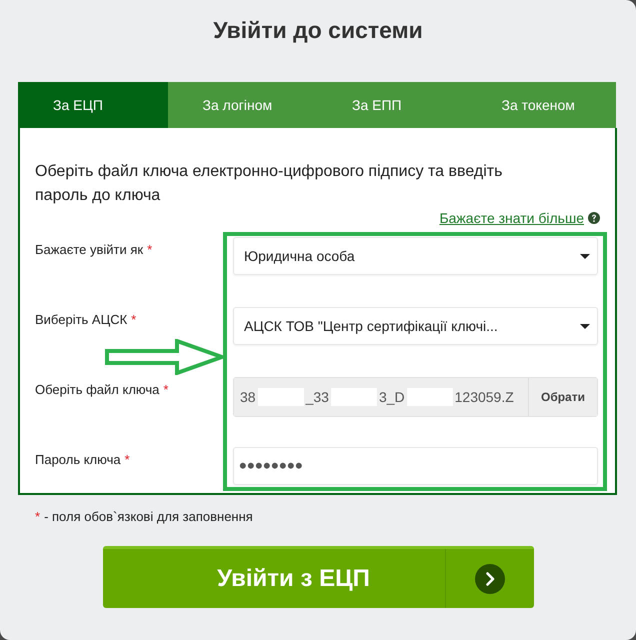 Image resolution: width=636 pixels, height=640 pixels. I want to click on help-icon, so click(594, 218).